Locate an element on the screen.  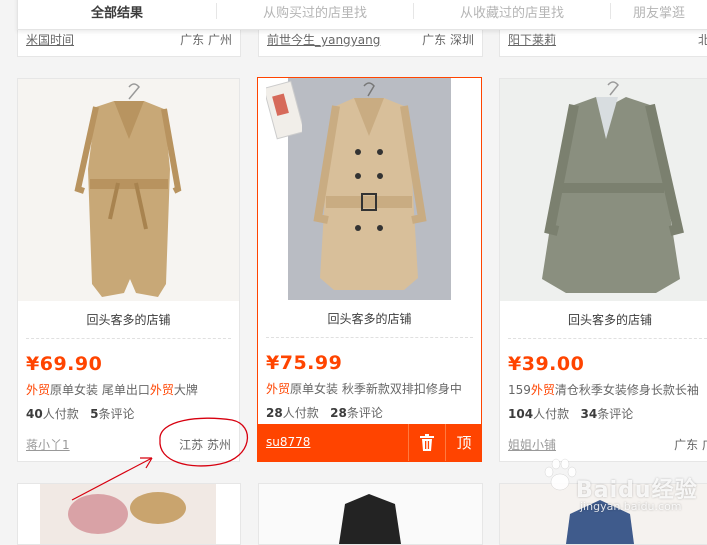
paid-count: 28 is located at coordinates (274, 413).